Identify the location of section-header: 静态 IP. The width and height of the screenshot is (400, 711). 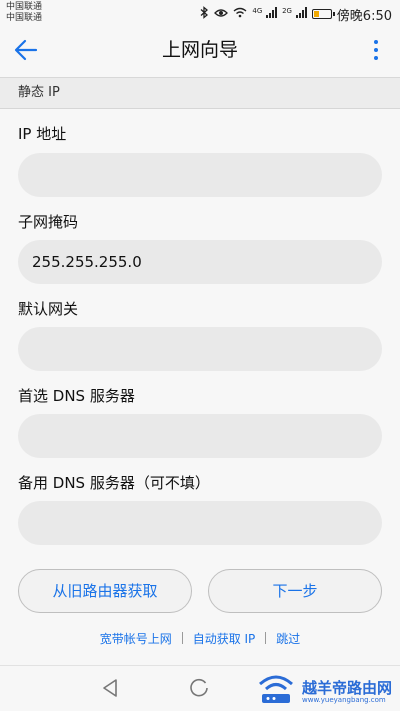
(200, 93).